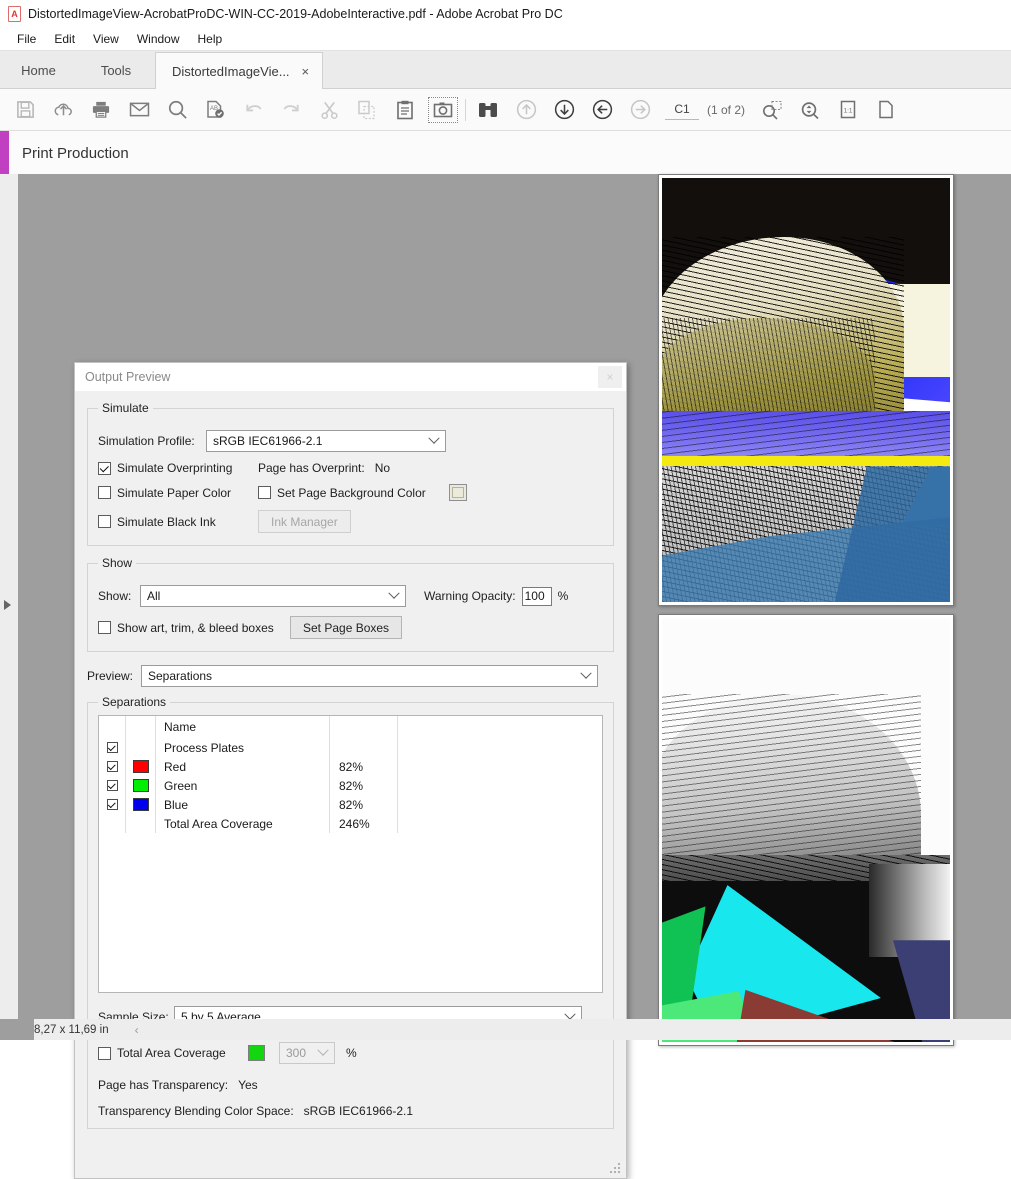 The width and height of the screenshot is (1011, 1179). I want to click on spellcheck-icon: AB, so click(215, 110).